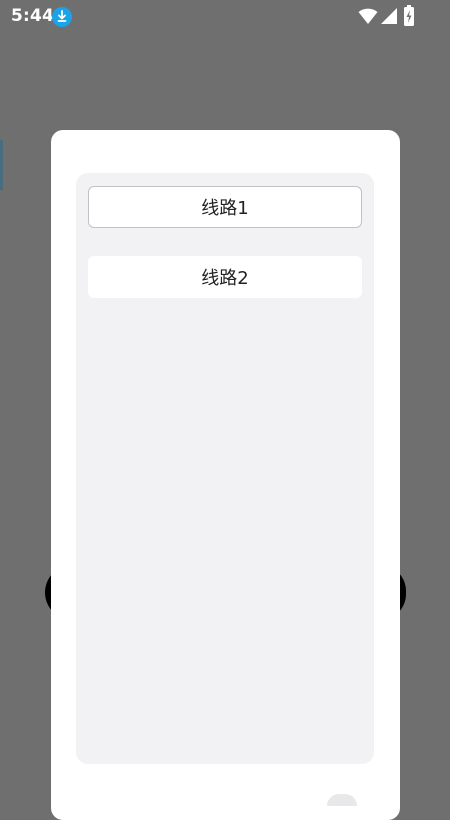  I want to click on battery-charging-icon, so click(409, 18).